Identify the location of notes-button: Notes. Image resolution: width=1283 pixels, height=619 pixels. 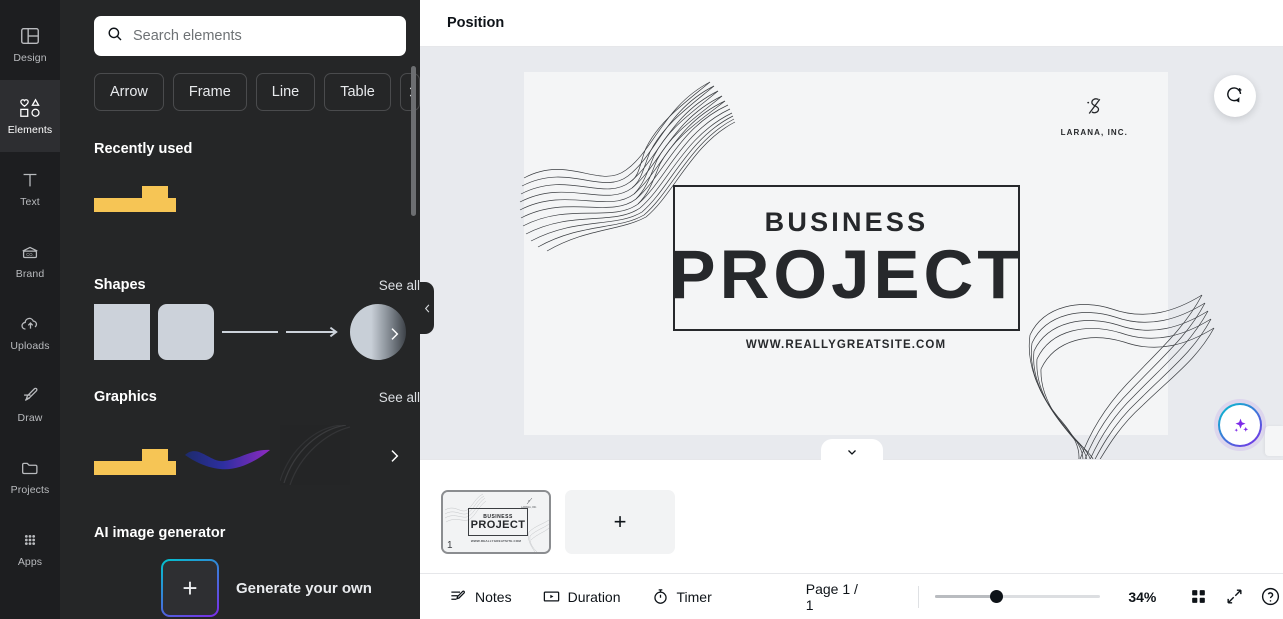
(480, 596).